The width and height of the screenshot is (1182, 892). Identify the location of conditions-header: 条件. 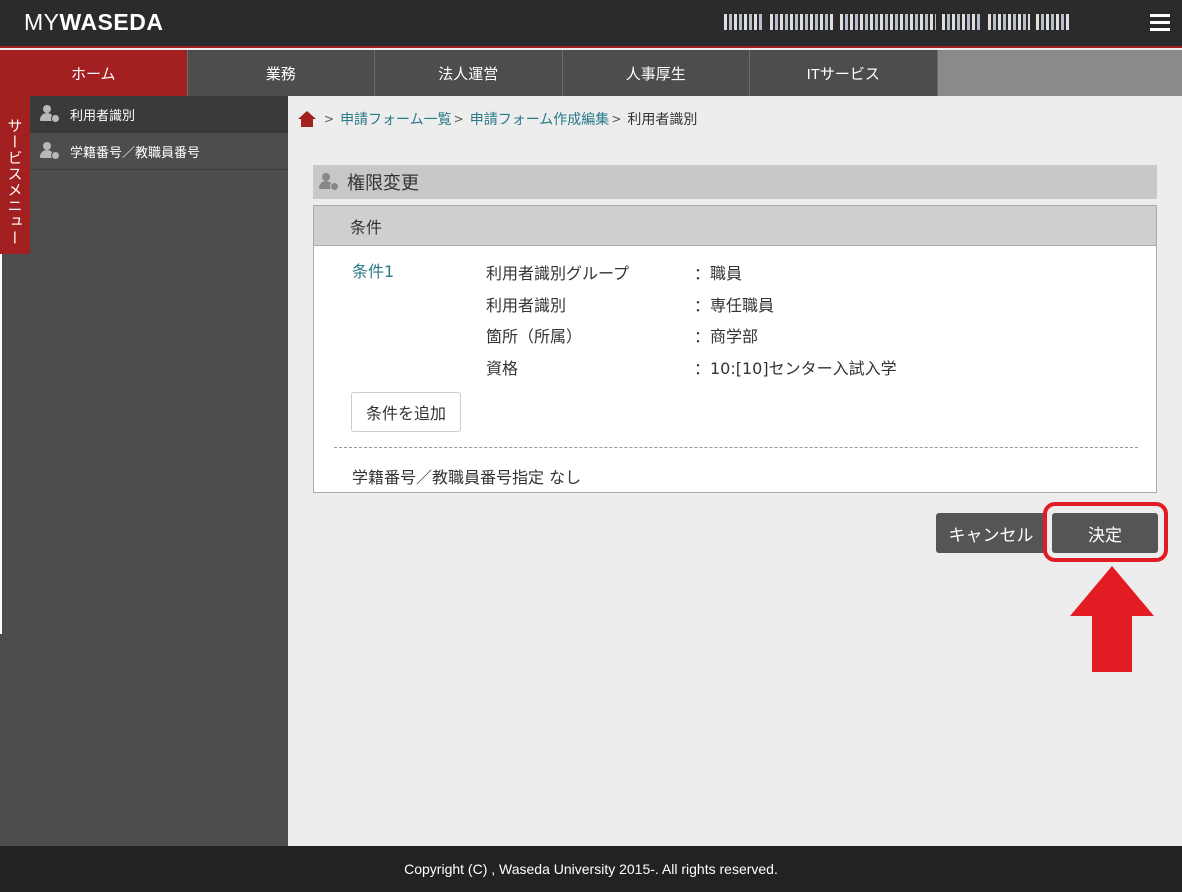
(735, 226).